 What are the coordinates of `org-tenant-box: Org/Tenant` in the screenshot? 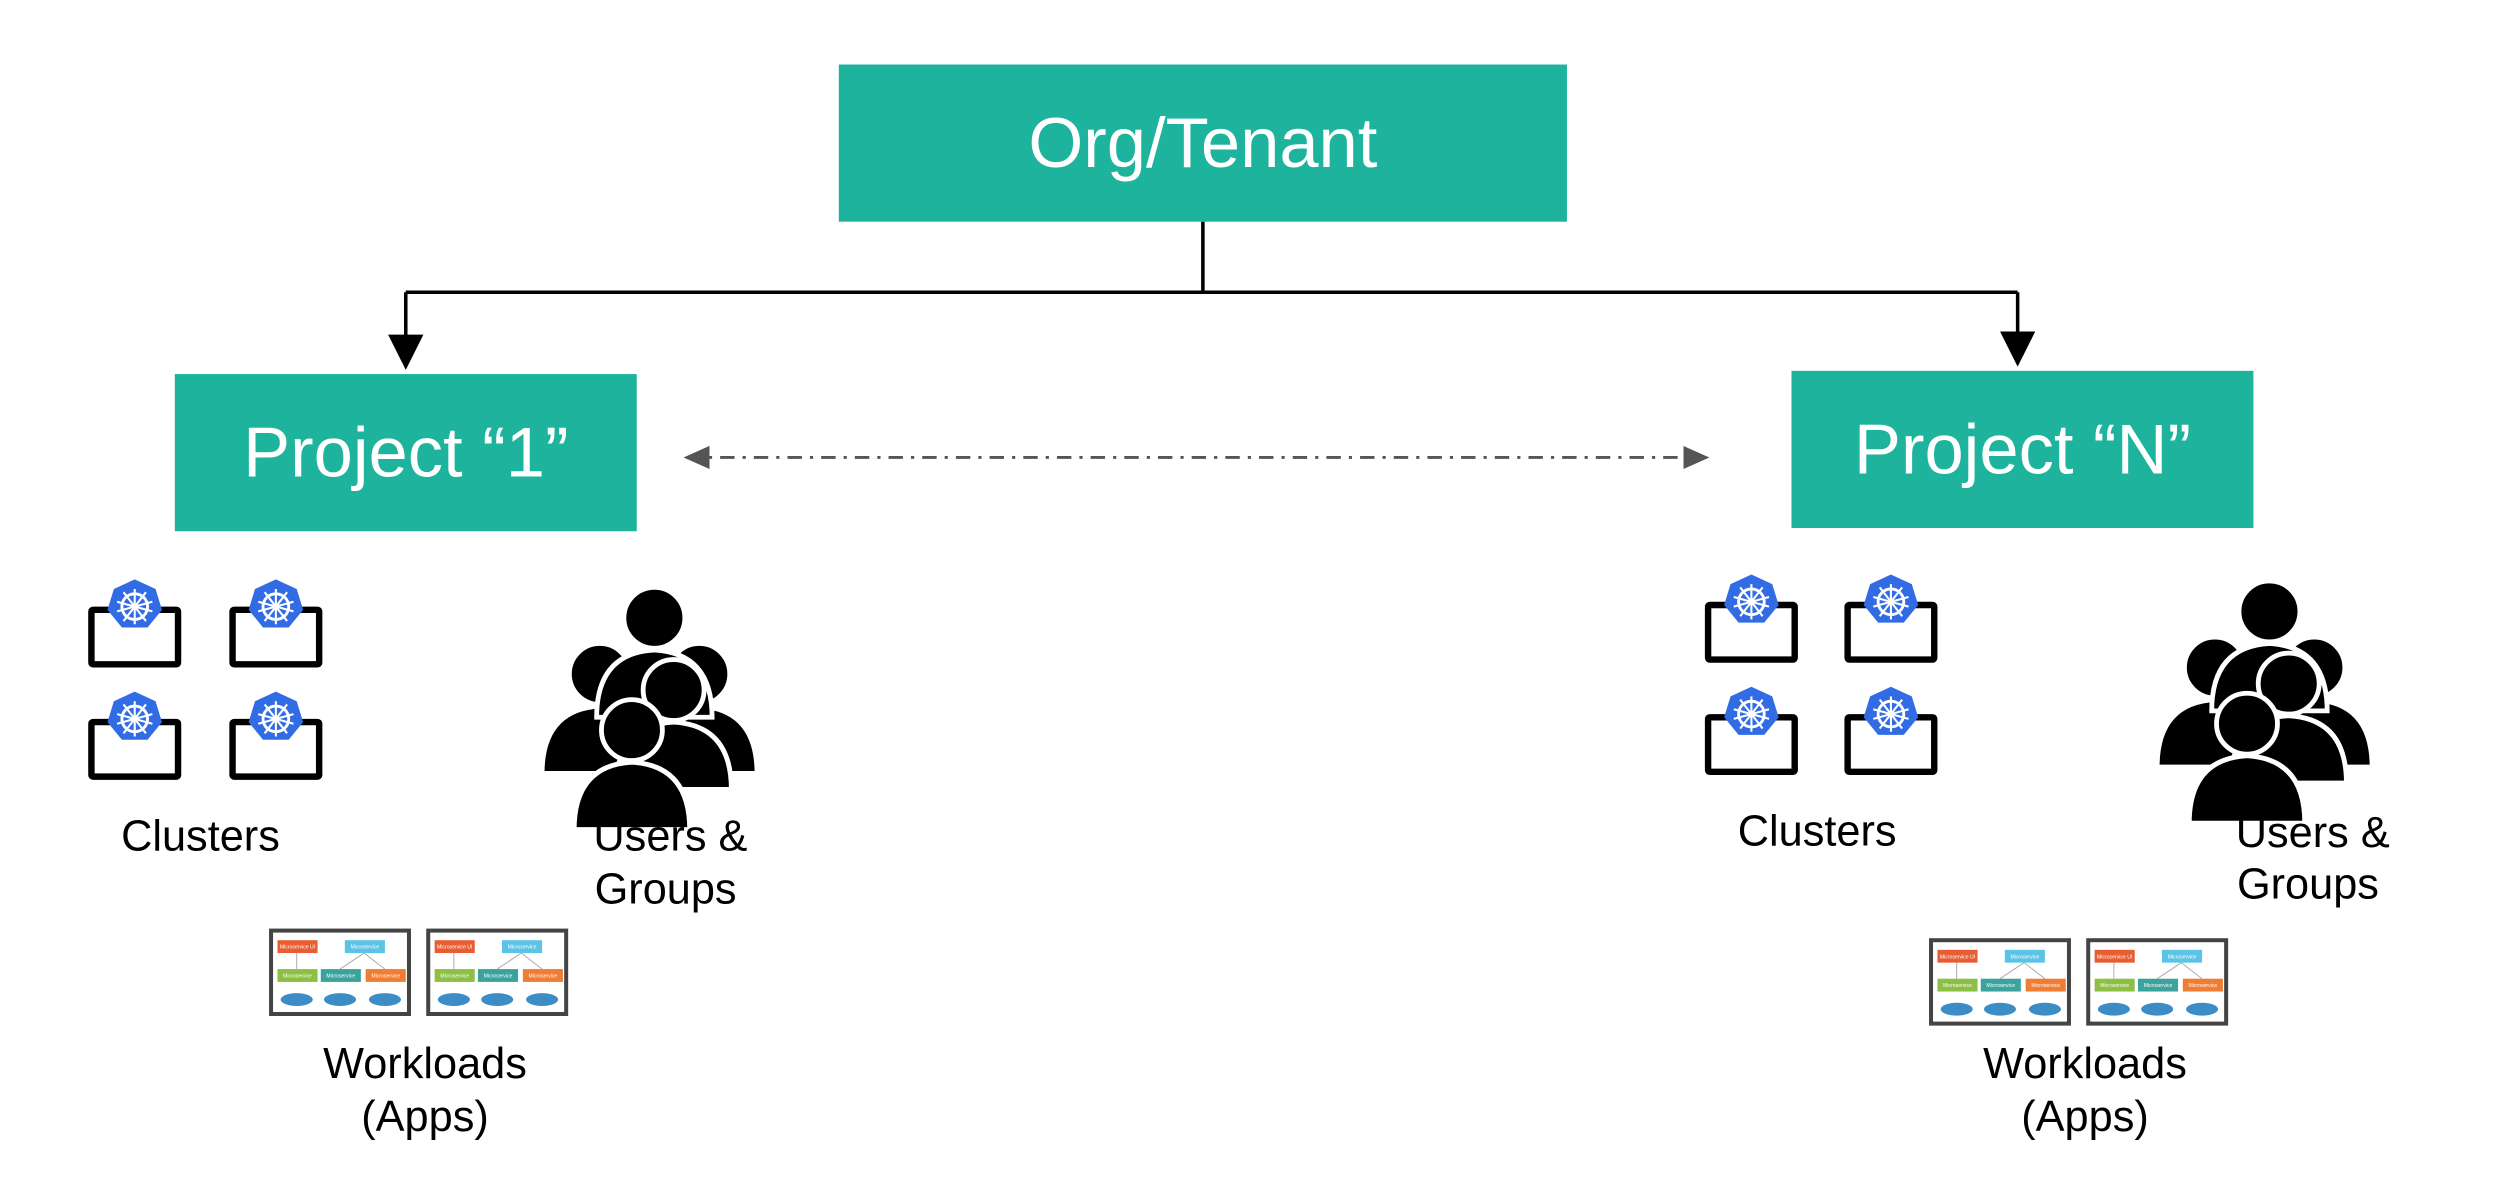 It's located at (1202, 143).